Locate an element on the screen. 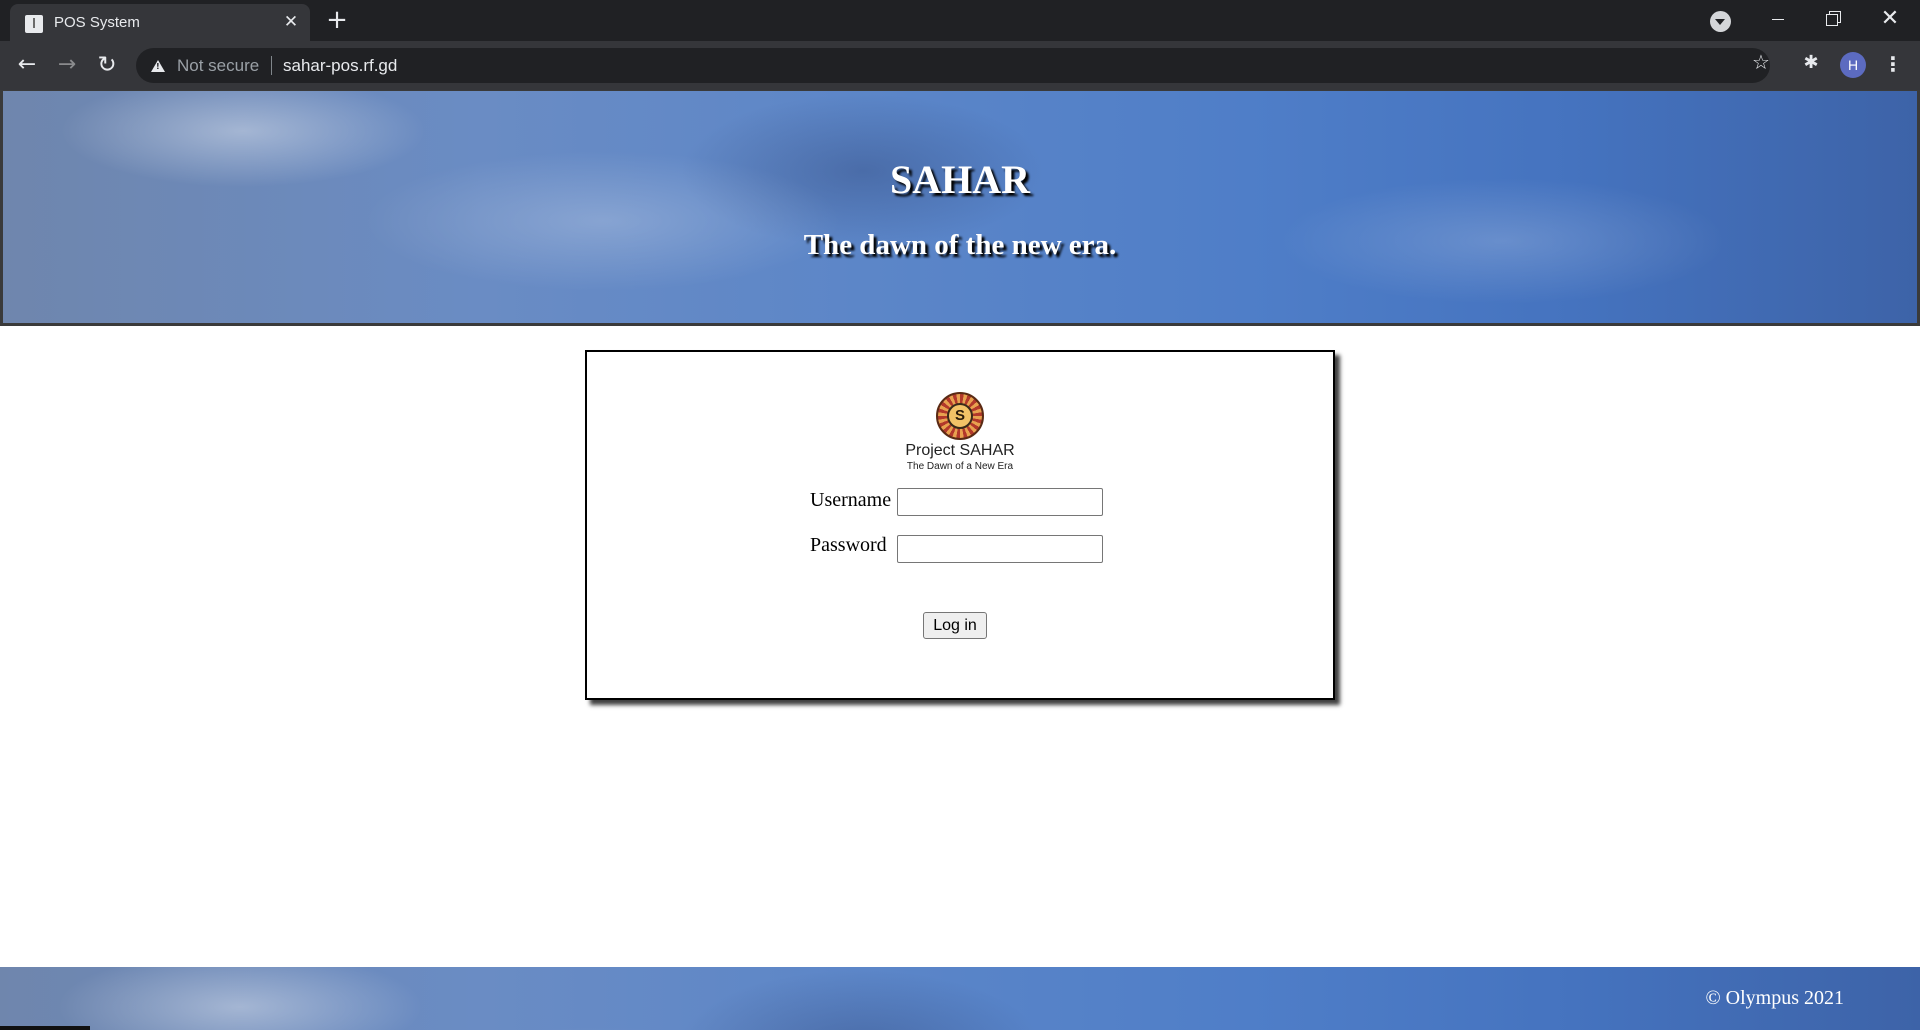  project-logo: S Project SAHAR The Dawn of a New Era is located at coordinates (960, 432).